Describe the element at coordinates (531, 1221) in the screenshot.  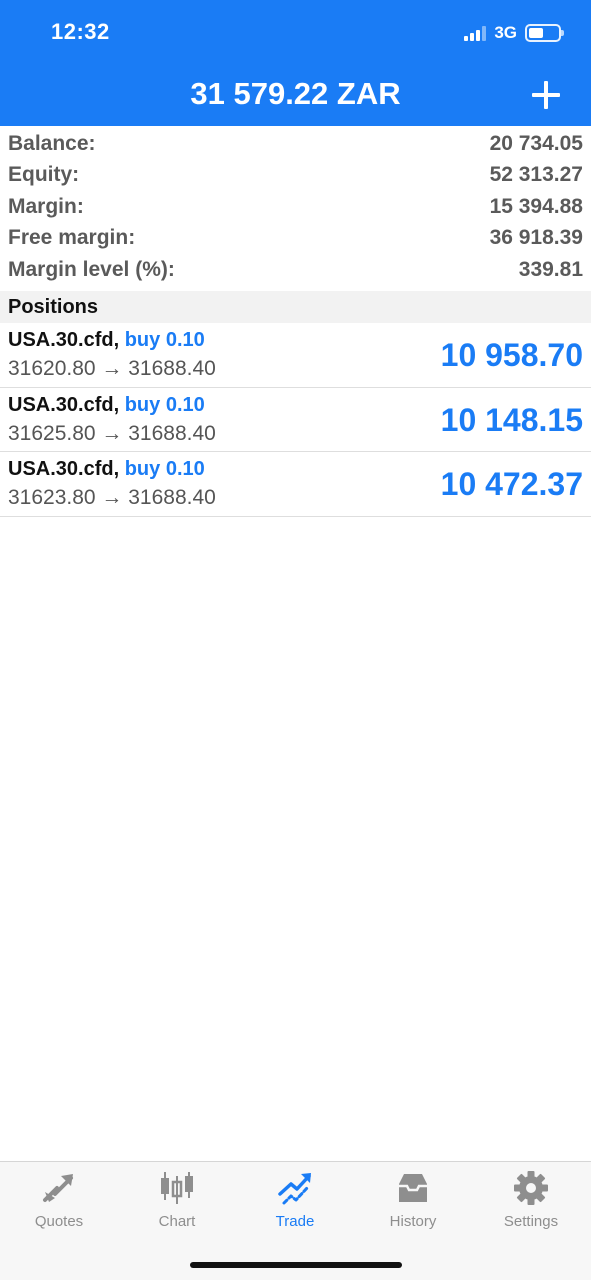
I see `tab-label: Settings` at that location.